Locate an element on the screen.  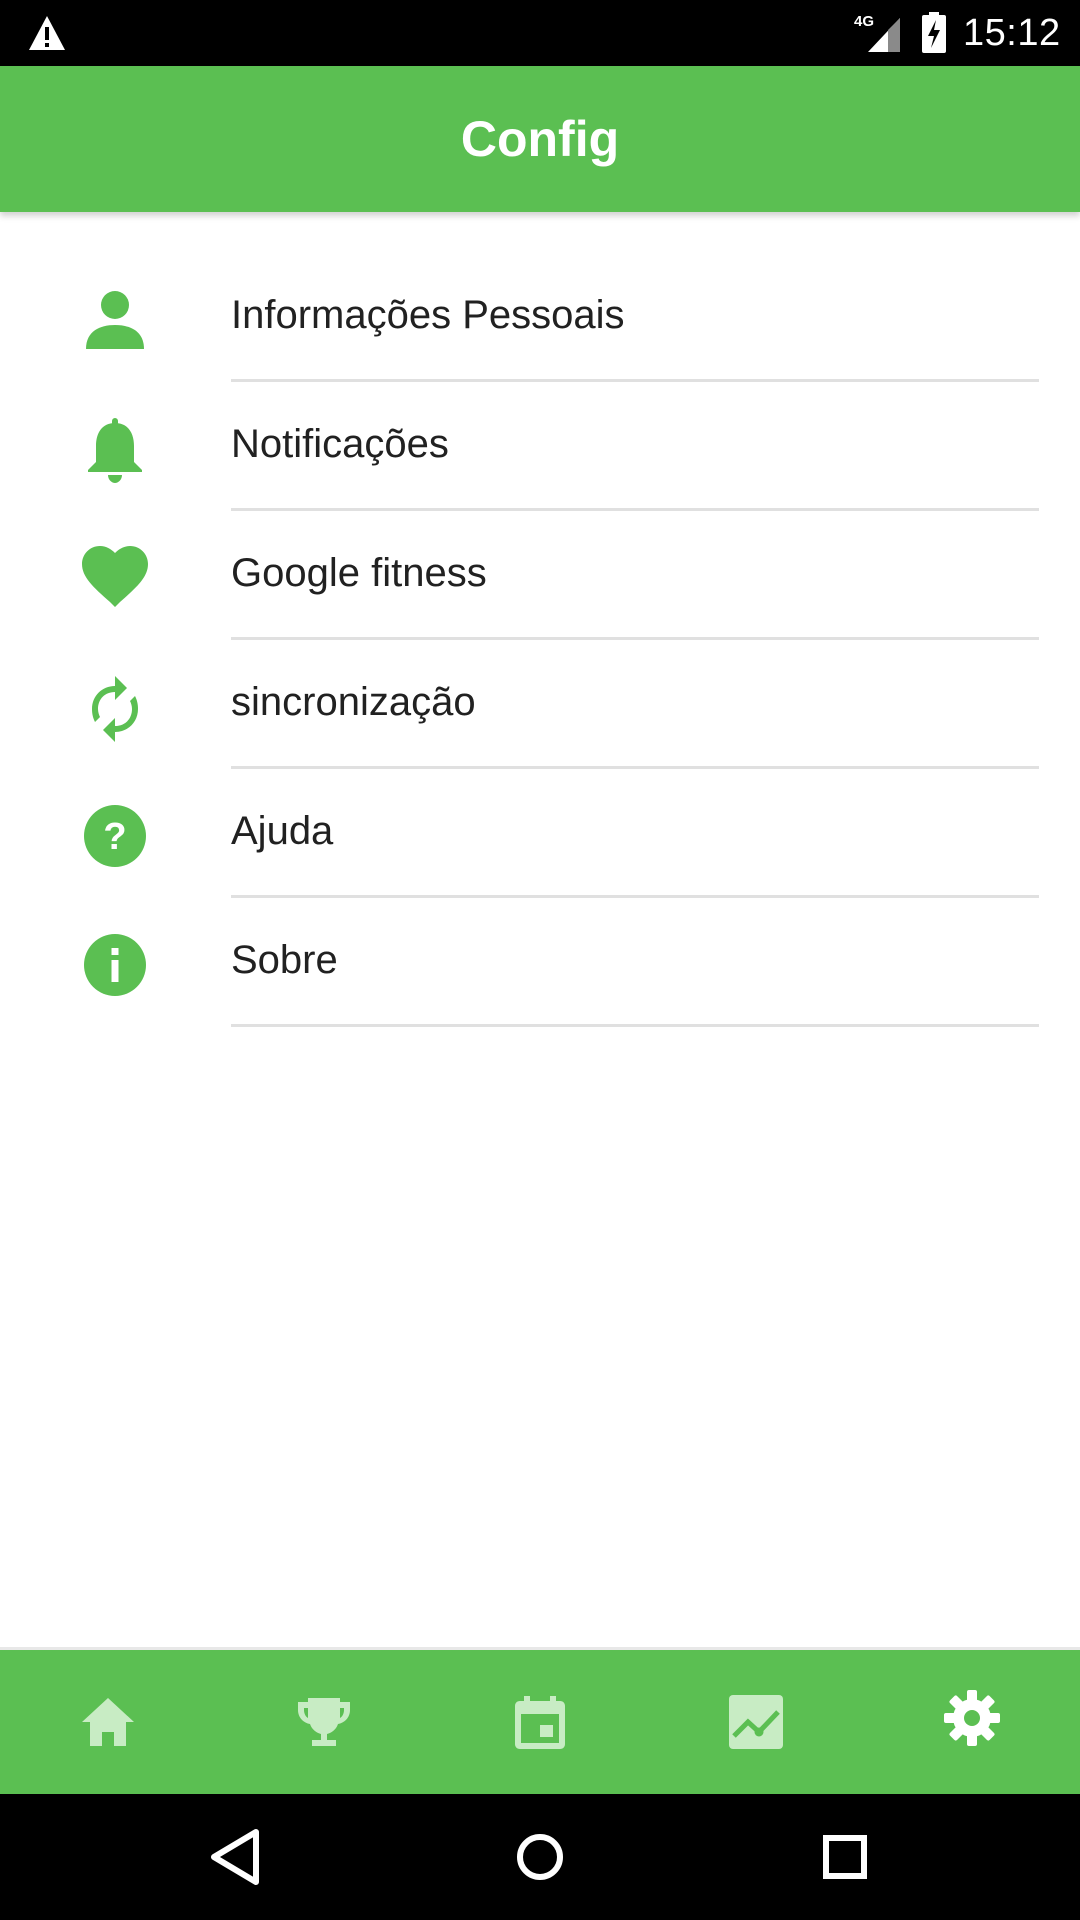
nav-settings is located at coordinates (972, 1723).